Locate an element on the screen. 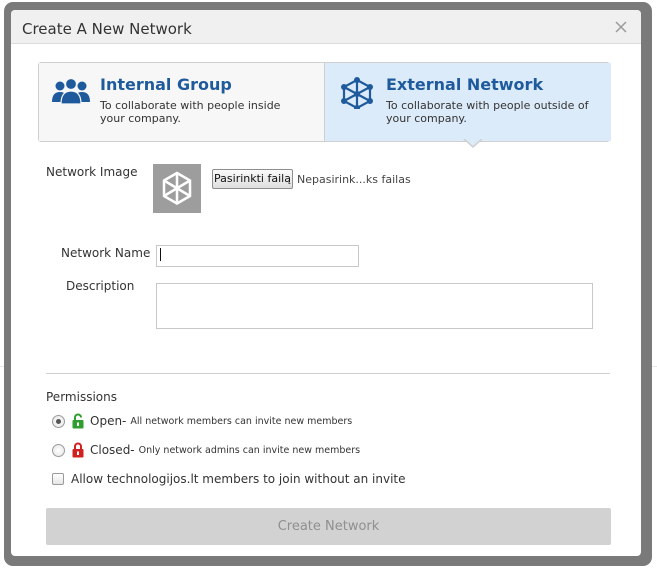 The image size is (657, 574). people-group-icon is located at coordinates (71, 91).